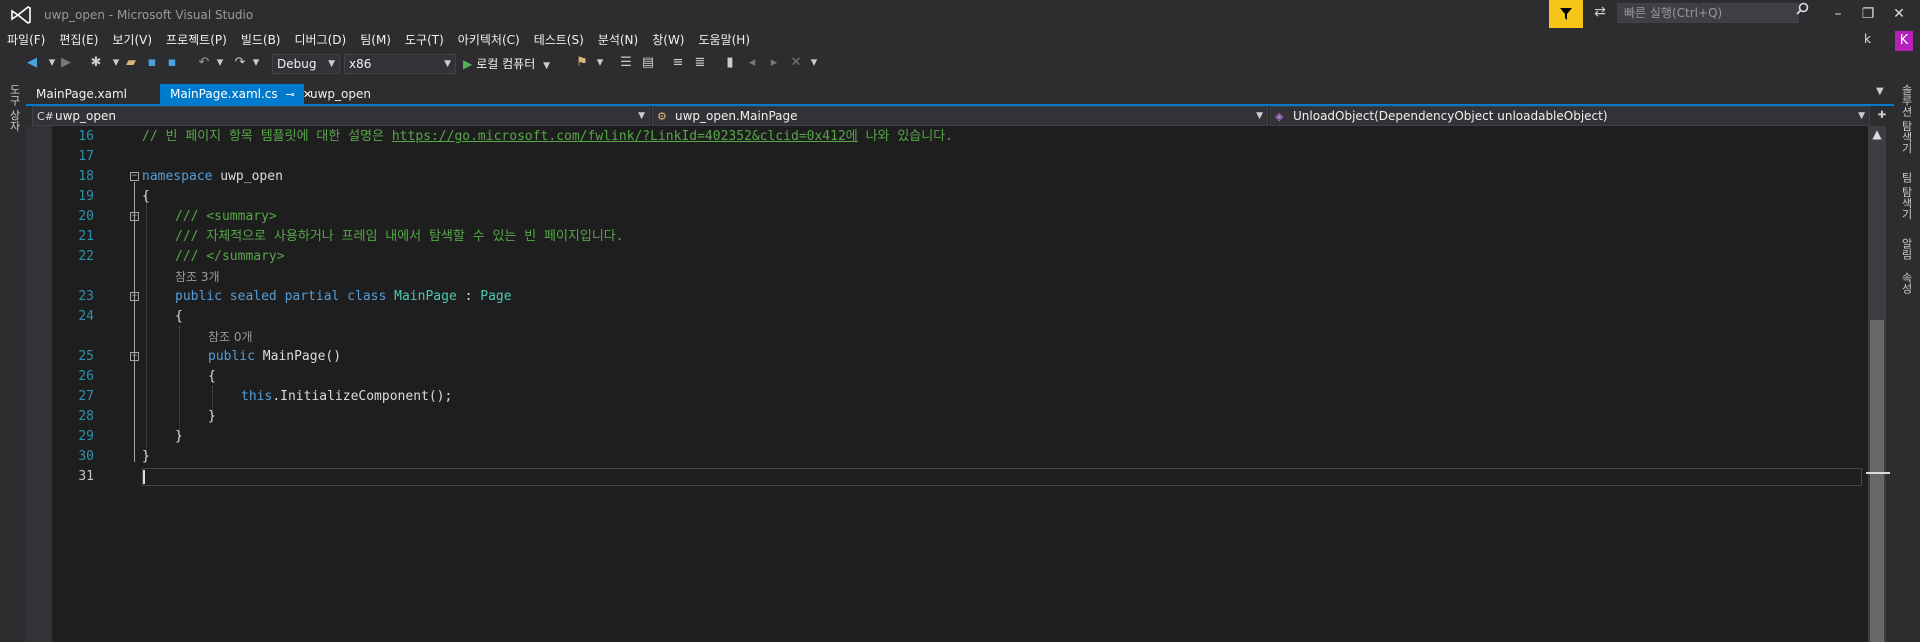 The image size is (1920, 642). What do you see at coordinates (1907, 196) in the screenshot?
I see `team-explorer-tab: 팀 탐색기` at bounding box center [1907, 196].